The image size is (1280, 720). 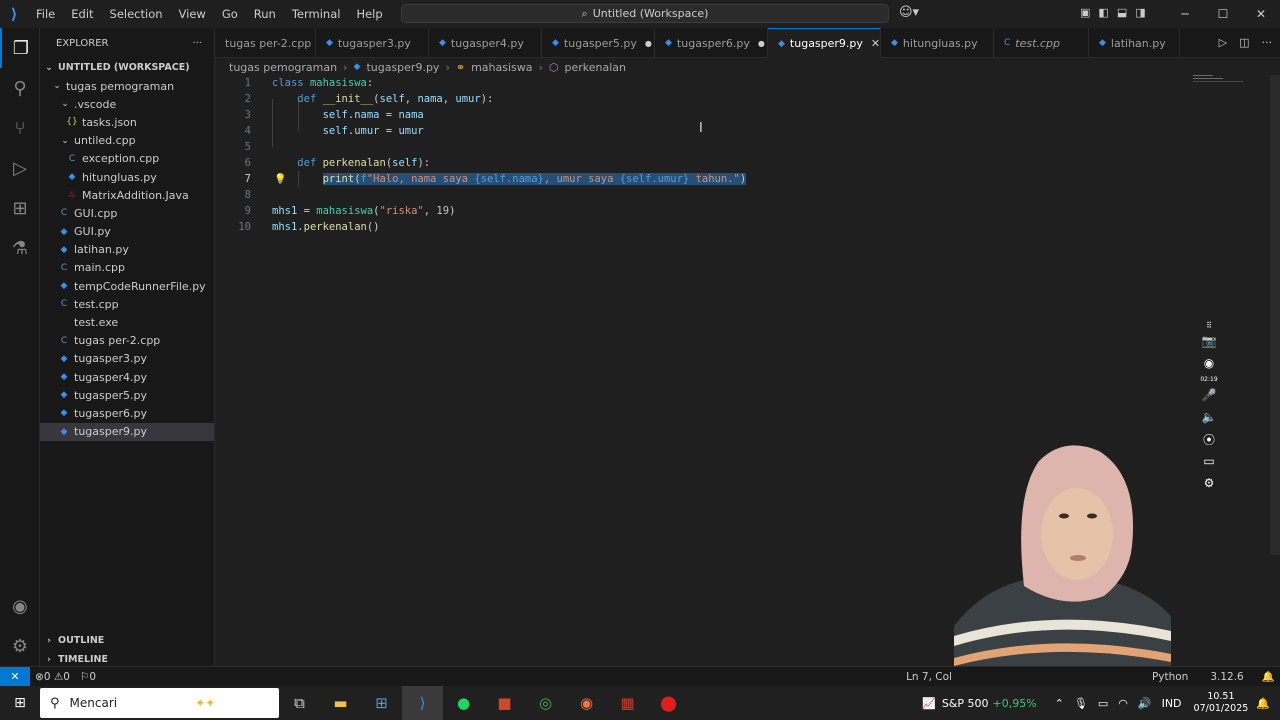 I want to click on file-tugas-per-2-cpp: Ctugas per-2.cpp, so click(x=127, y=341).